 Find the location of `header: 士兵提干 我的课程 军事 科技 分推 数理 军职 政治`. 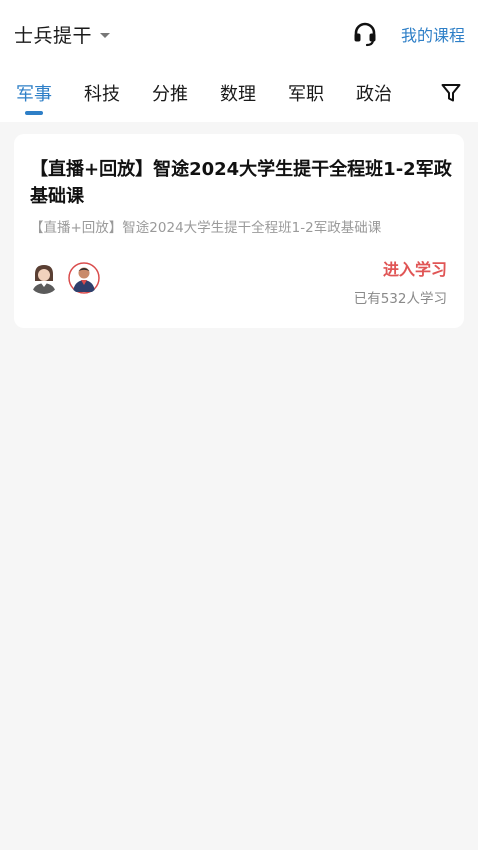

header: 士兵提干 我的课程 军事 科技 分推 数理 军职 政治 is located at coordinates (239, 61).